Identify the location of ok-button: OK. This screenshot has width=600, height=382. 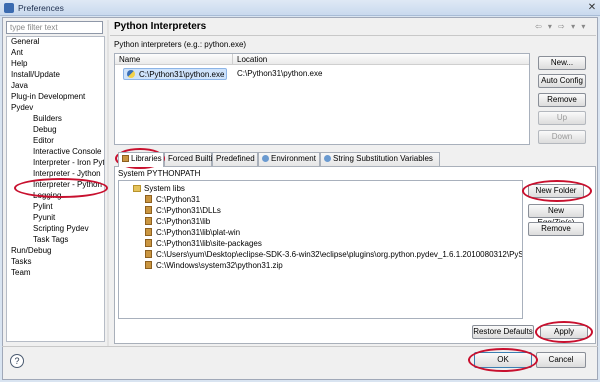
(503, 360).